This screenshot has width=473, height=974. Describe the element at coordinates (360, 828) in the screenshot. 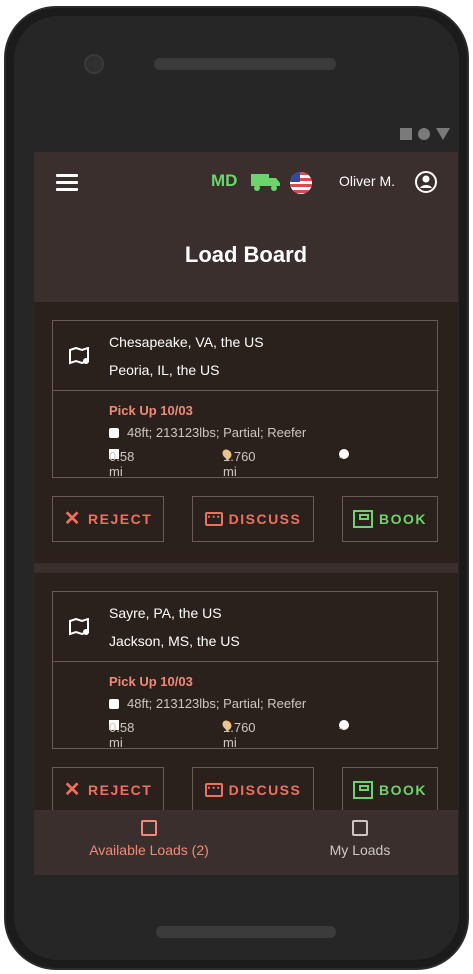

I see `my-loads-icon` at that location.